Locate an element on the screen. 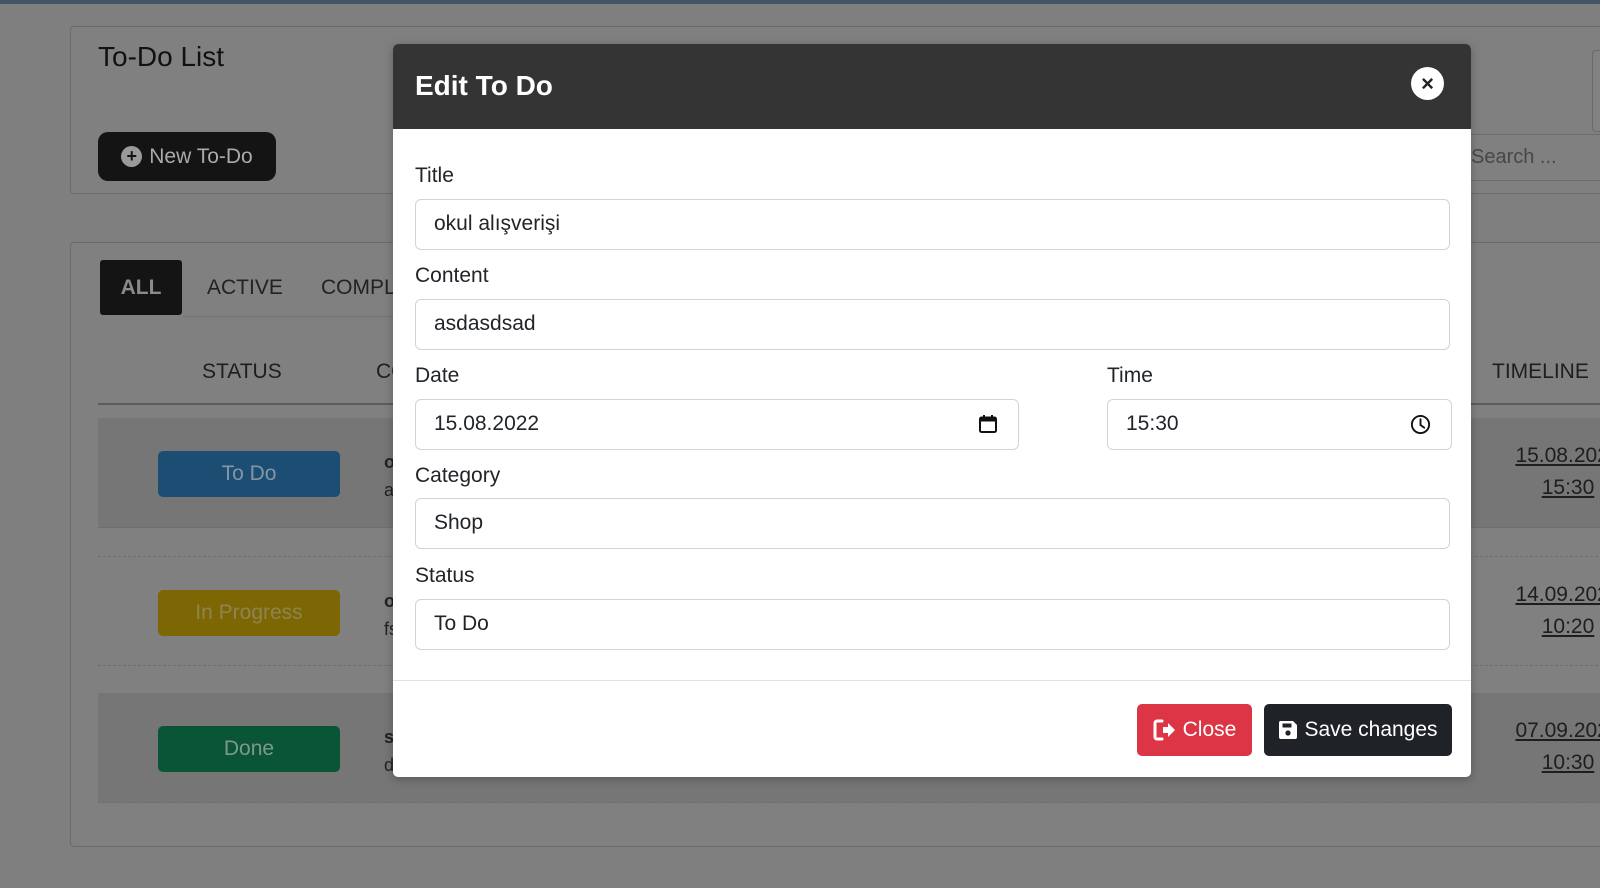  close-button-label: Close is located at coordinates (1209, 729).